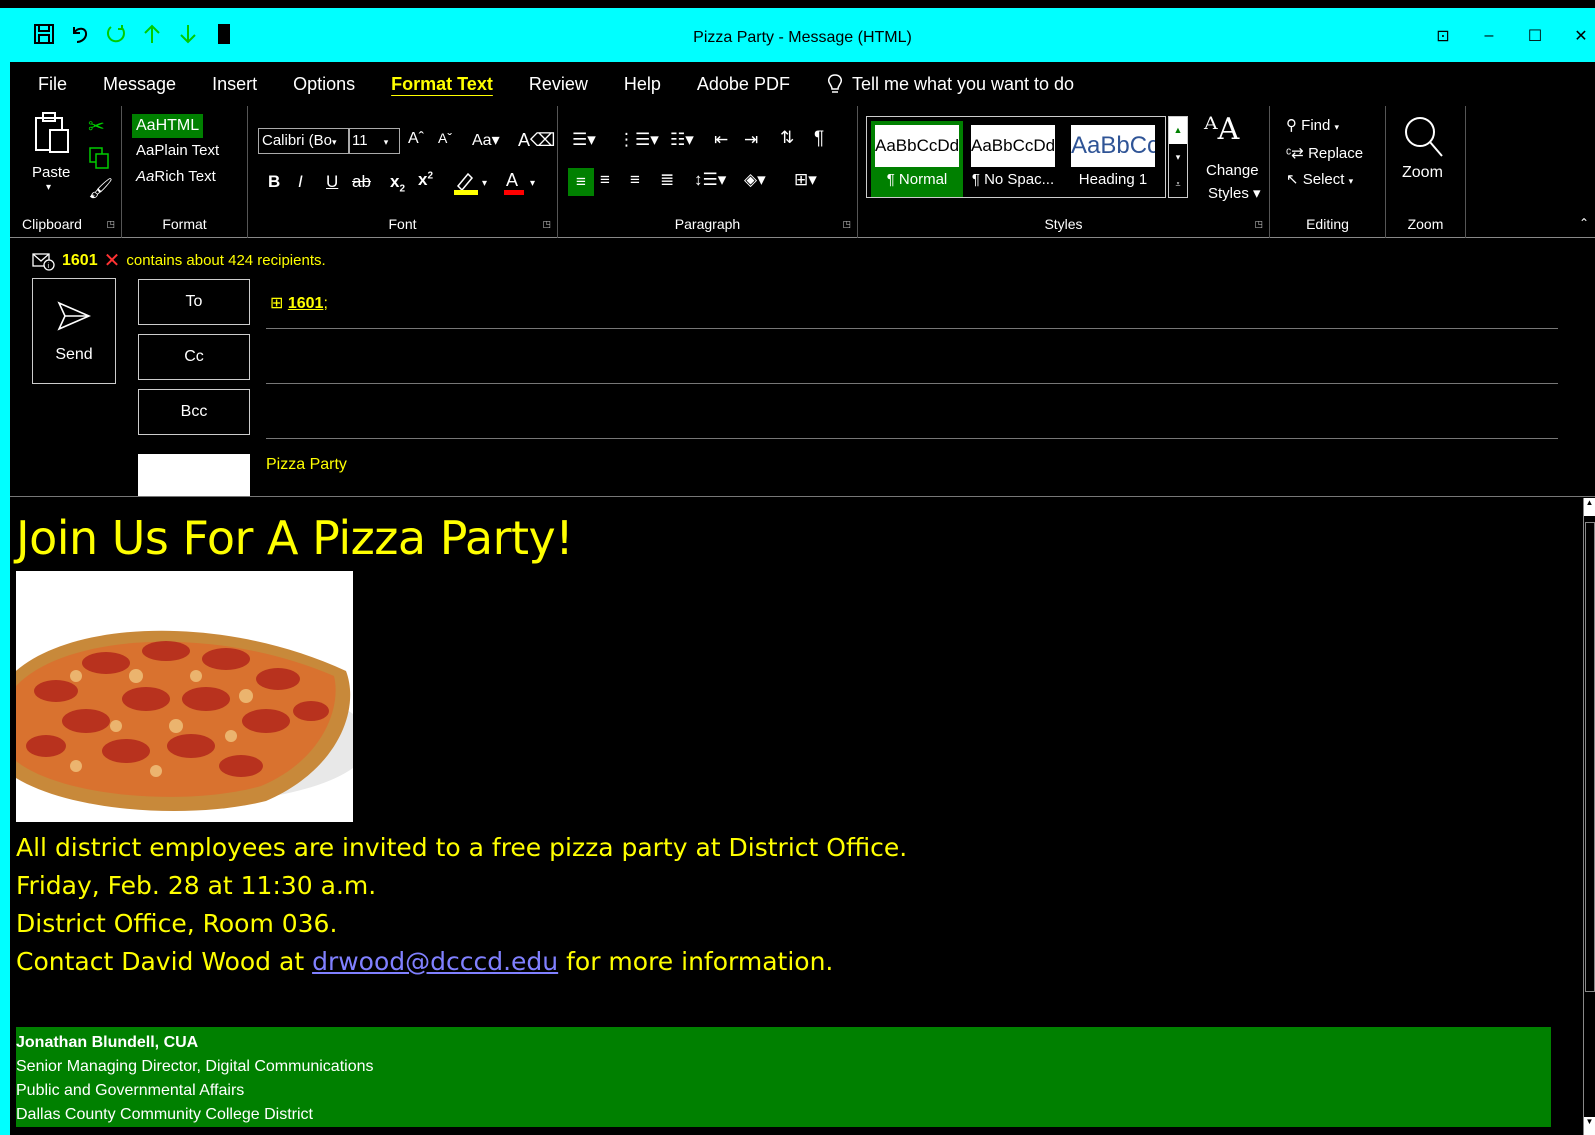  Describe the element at coordinates (1535, 36) in the screenshot. I see `maximize-icon: ☐` at that location.